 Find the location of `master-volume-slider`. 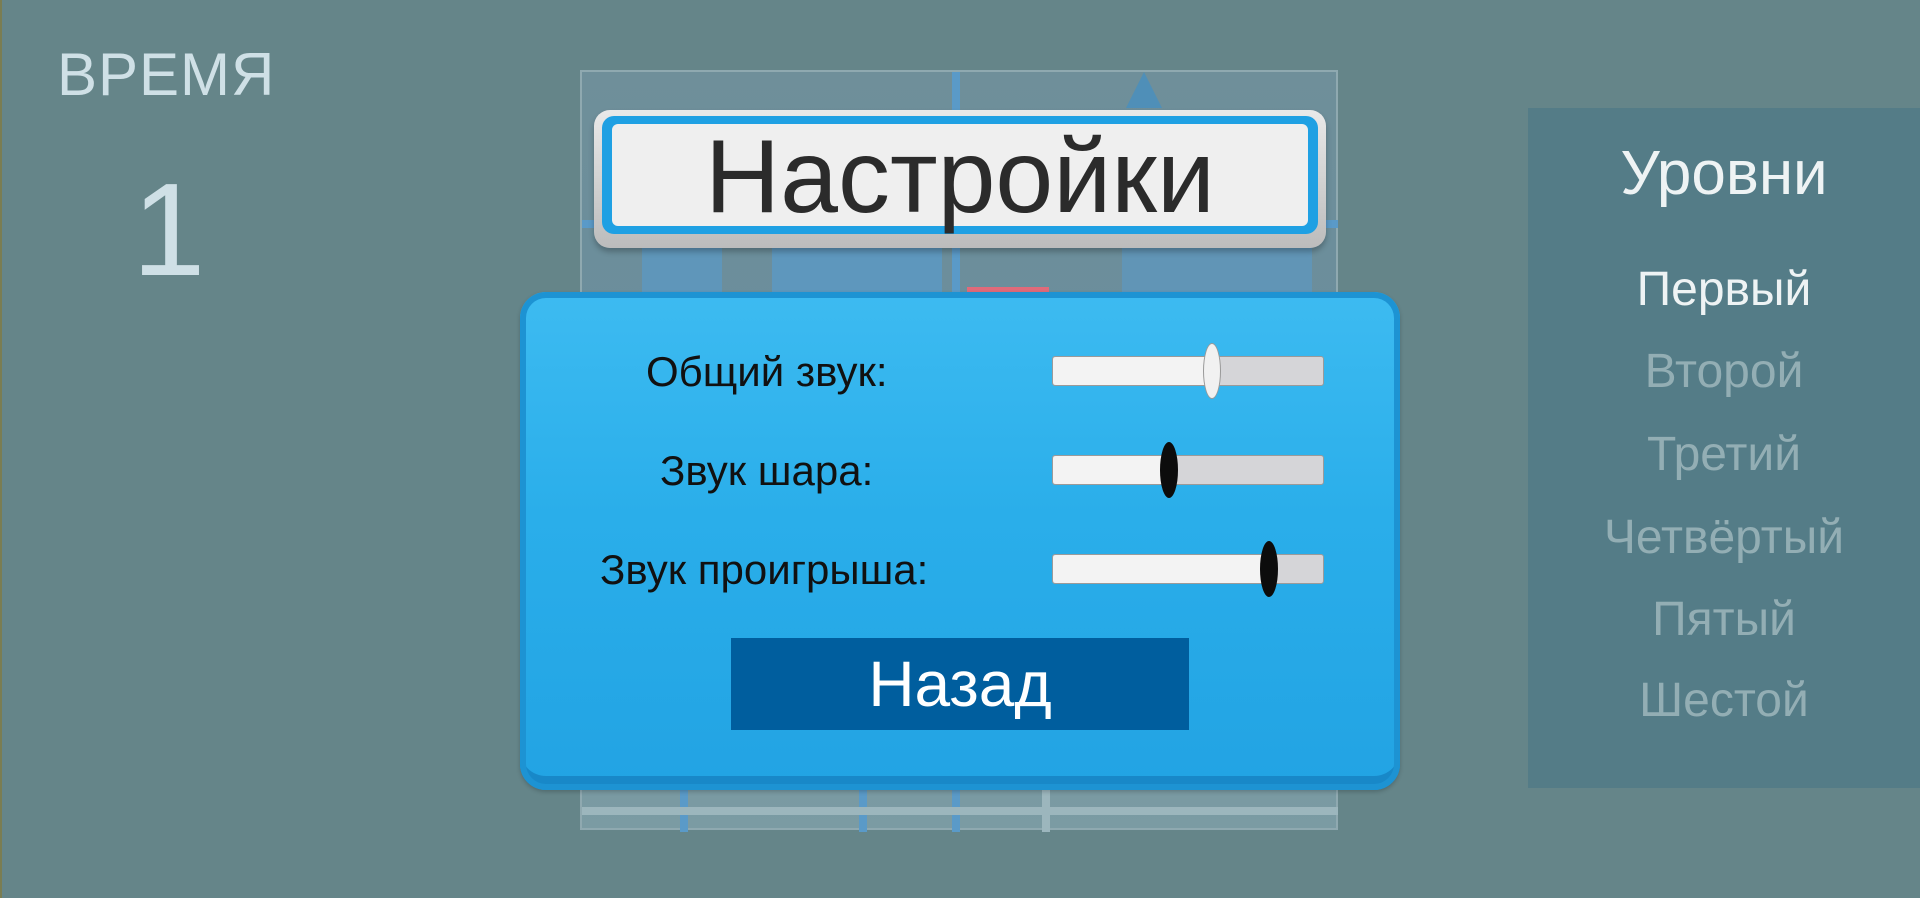

master-volume-slider is located at coordinates (1188, 371).